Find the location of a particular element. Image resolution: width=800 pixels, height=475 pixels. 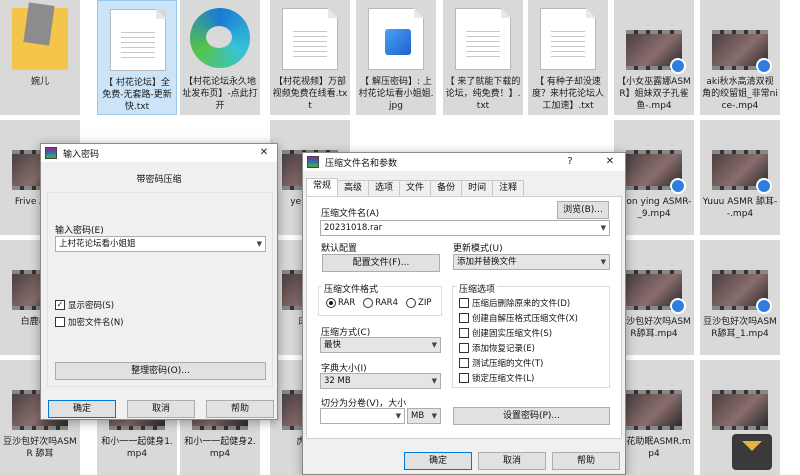

archive-dialog-title: 压缩文件名和参数 is located at coordinates (361, 163).